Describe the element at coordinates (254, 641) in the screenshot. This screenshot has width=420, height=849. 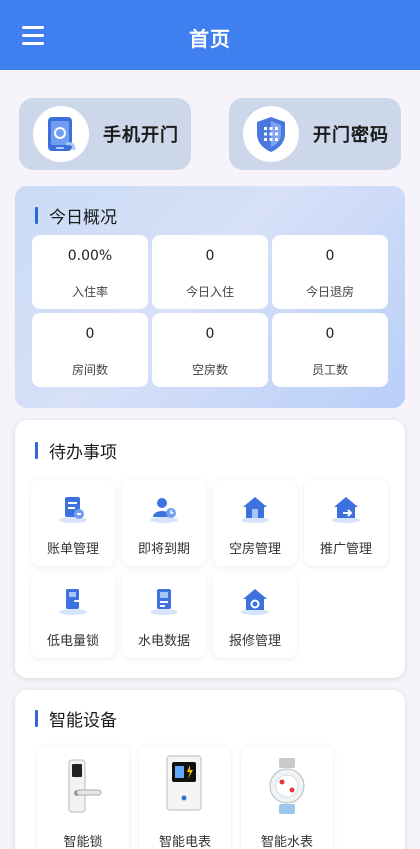
I see `todo-label: 报修管理` at that location.